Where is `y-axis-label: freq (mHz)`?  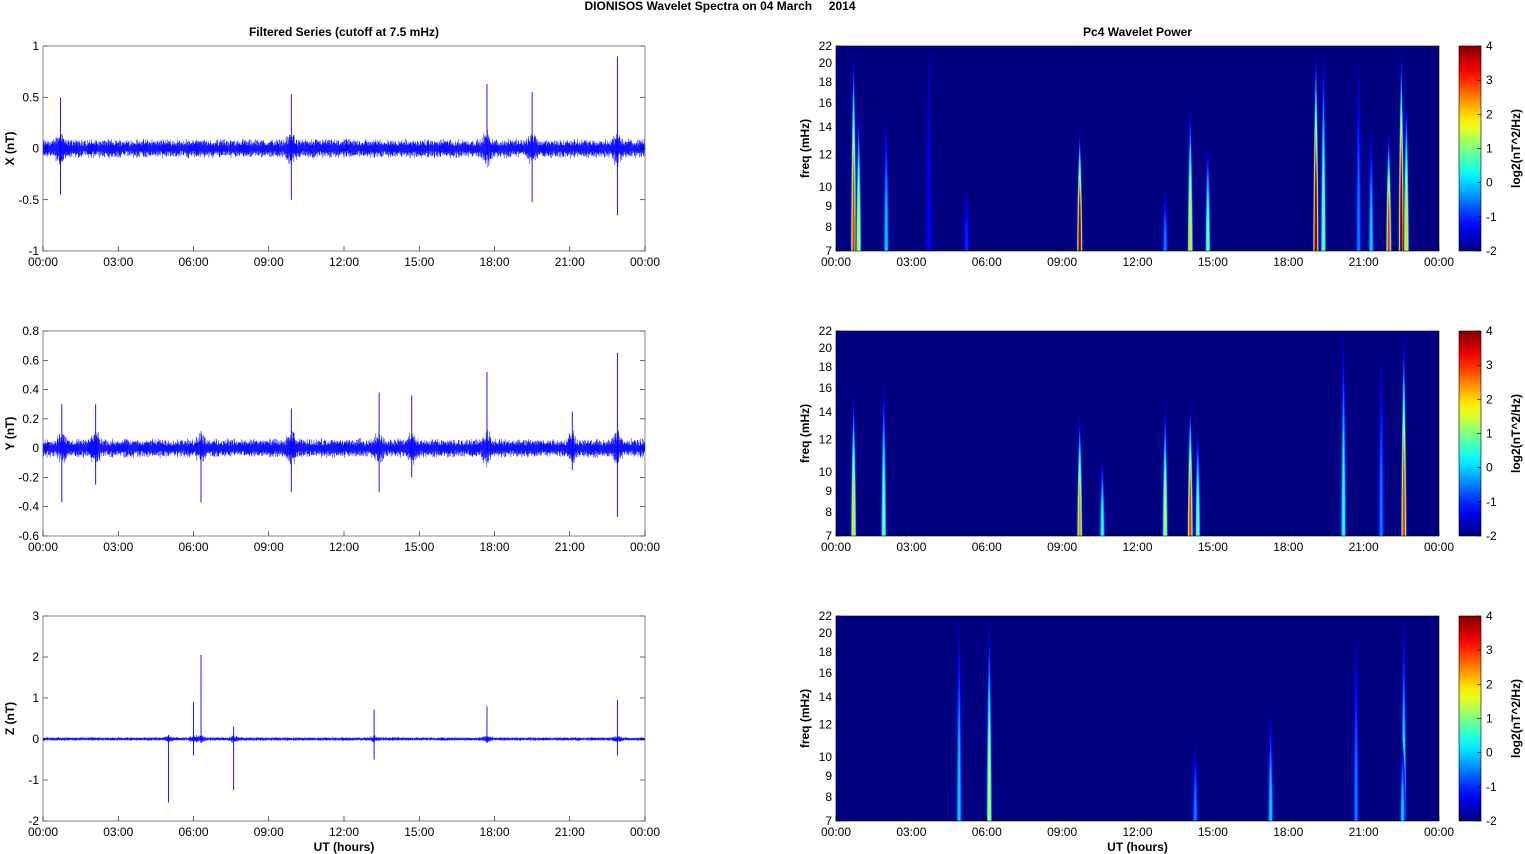 y-axis-label: freq (mHz) is located at coordinates (805, 148).